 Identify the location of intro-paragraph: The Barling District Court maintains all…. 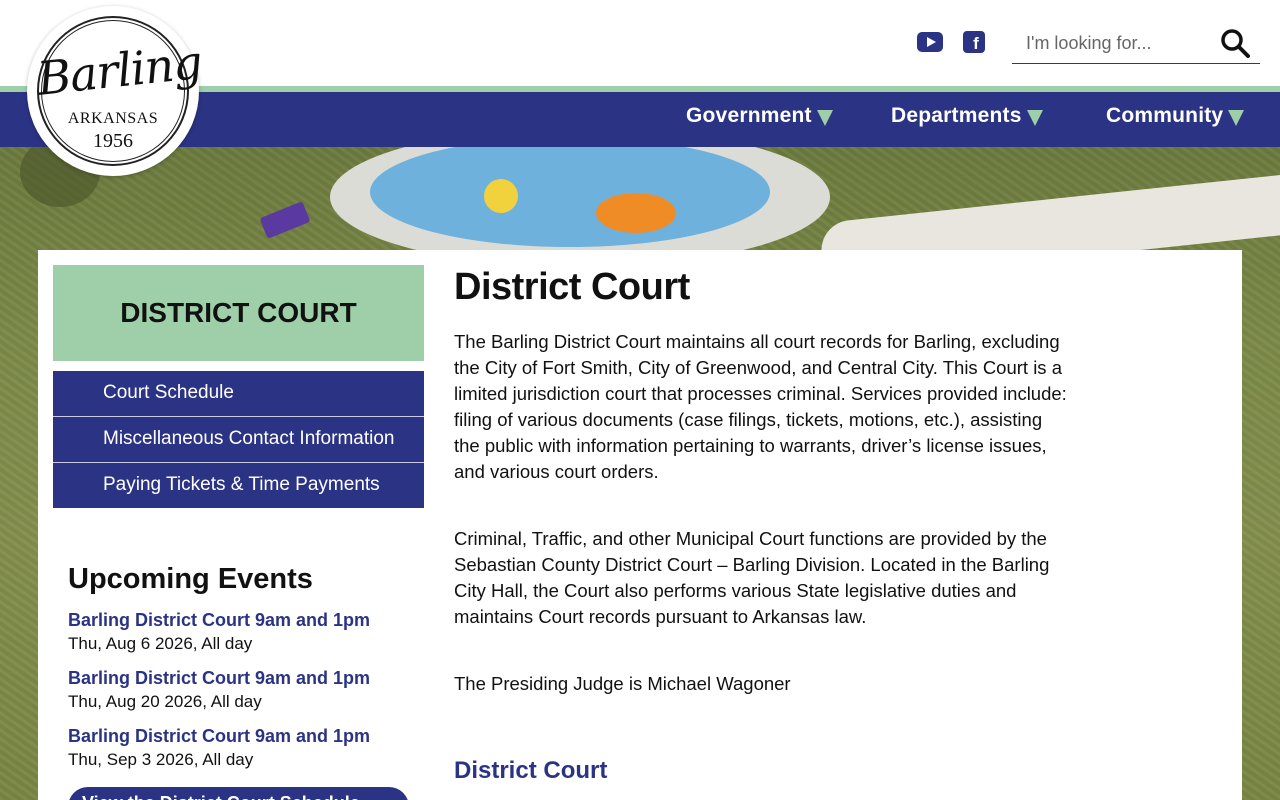
(760, 406).